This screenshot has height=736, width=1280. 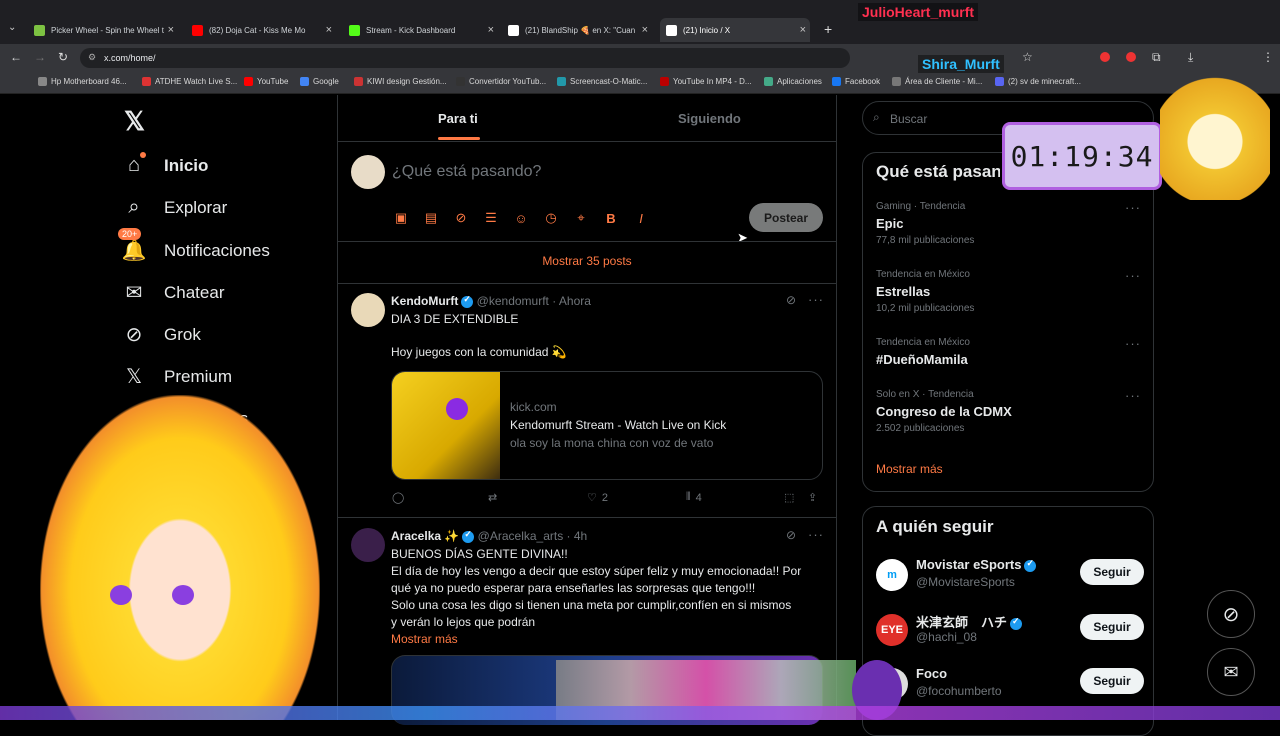 What do you see at coordinates (587, 261) in the screenshot?
I see `show-posts-link: Mostrar 35 posts` at bounding box center [587, 261].